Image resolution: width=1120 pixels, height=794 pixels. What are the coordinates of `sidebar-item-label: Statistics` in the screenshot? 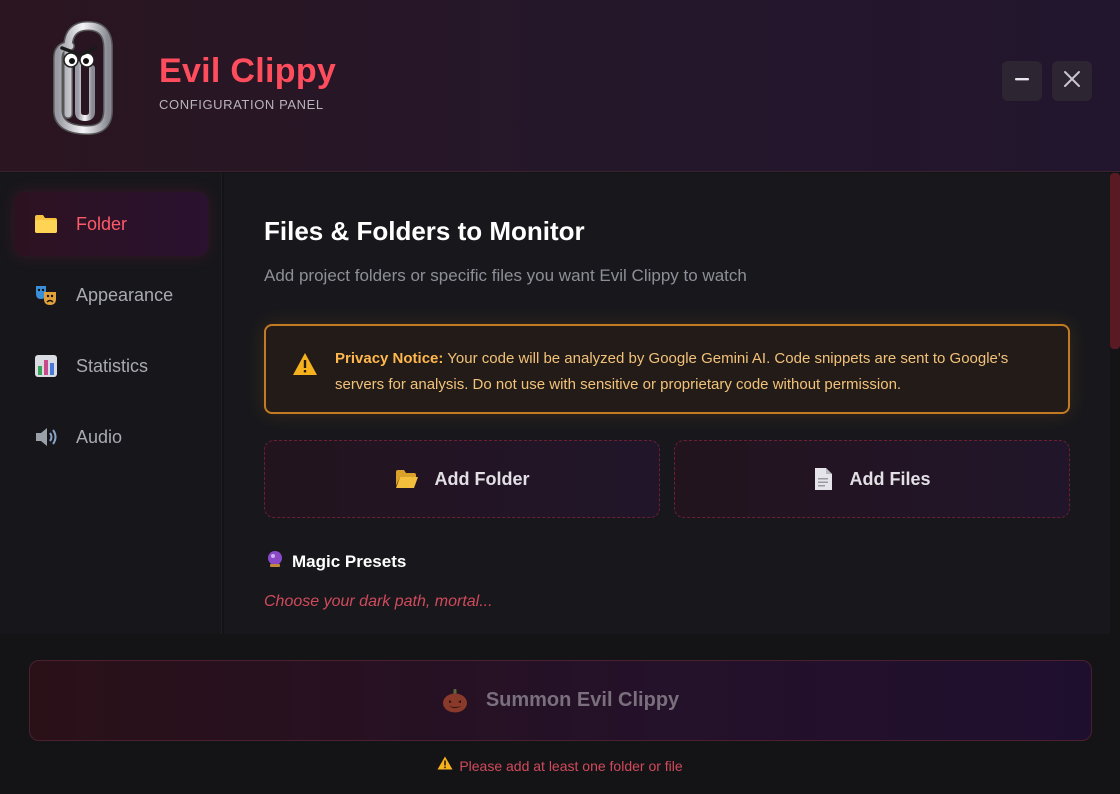 It's located at (112, 365).